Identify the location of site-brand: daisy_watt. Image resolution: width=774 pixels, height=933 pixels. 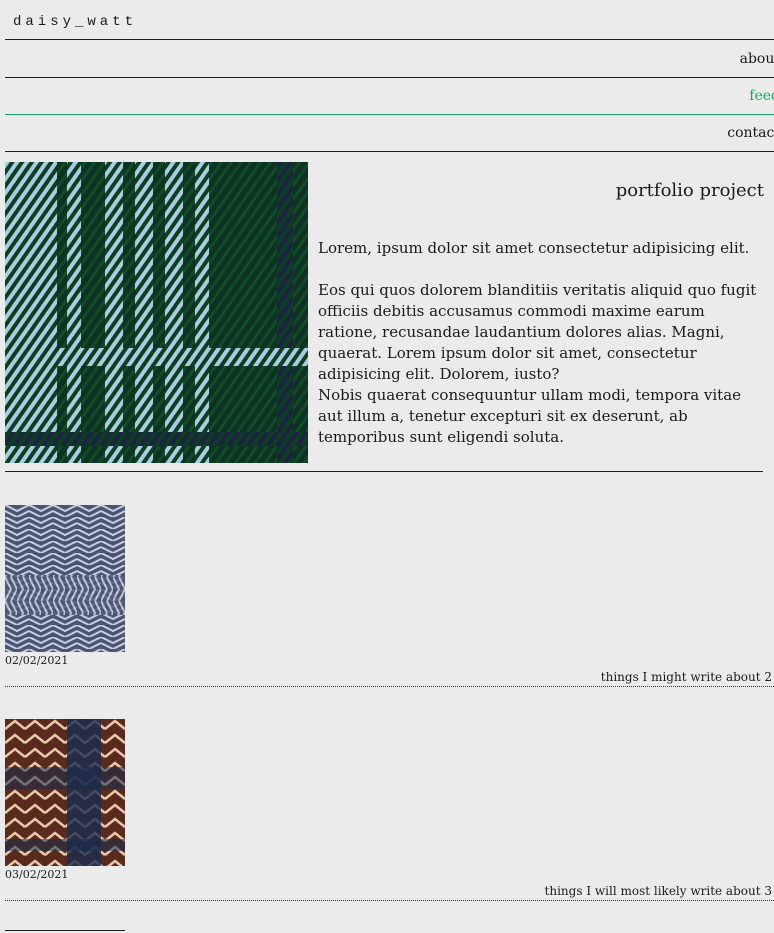
(389, 20).